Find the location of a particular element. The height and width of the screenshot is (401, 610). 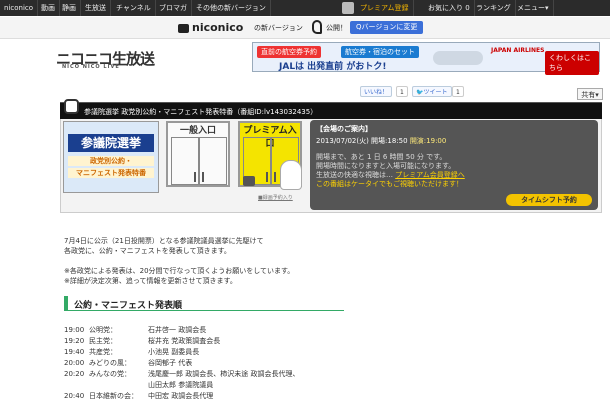

nav-live: 生放送 is located at coordinates (96, 8).